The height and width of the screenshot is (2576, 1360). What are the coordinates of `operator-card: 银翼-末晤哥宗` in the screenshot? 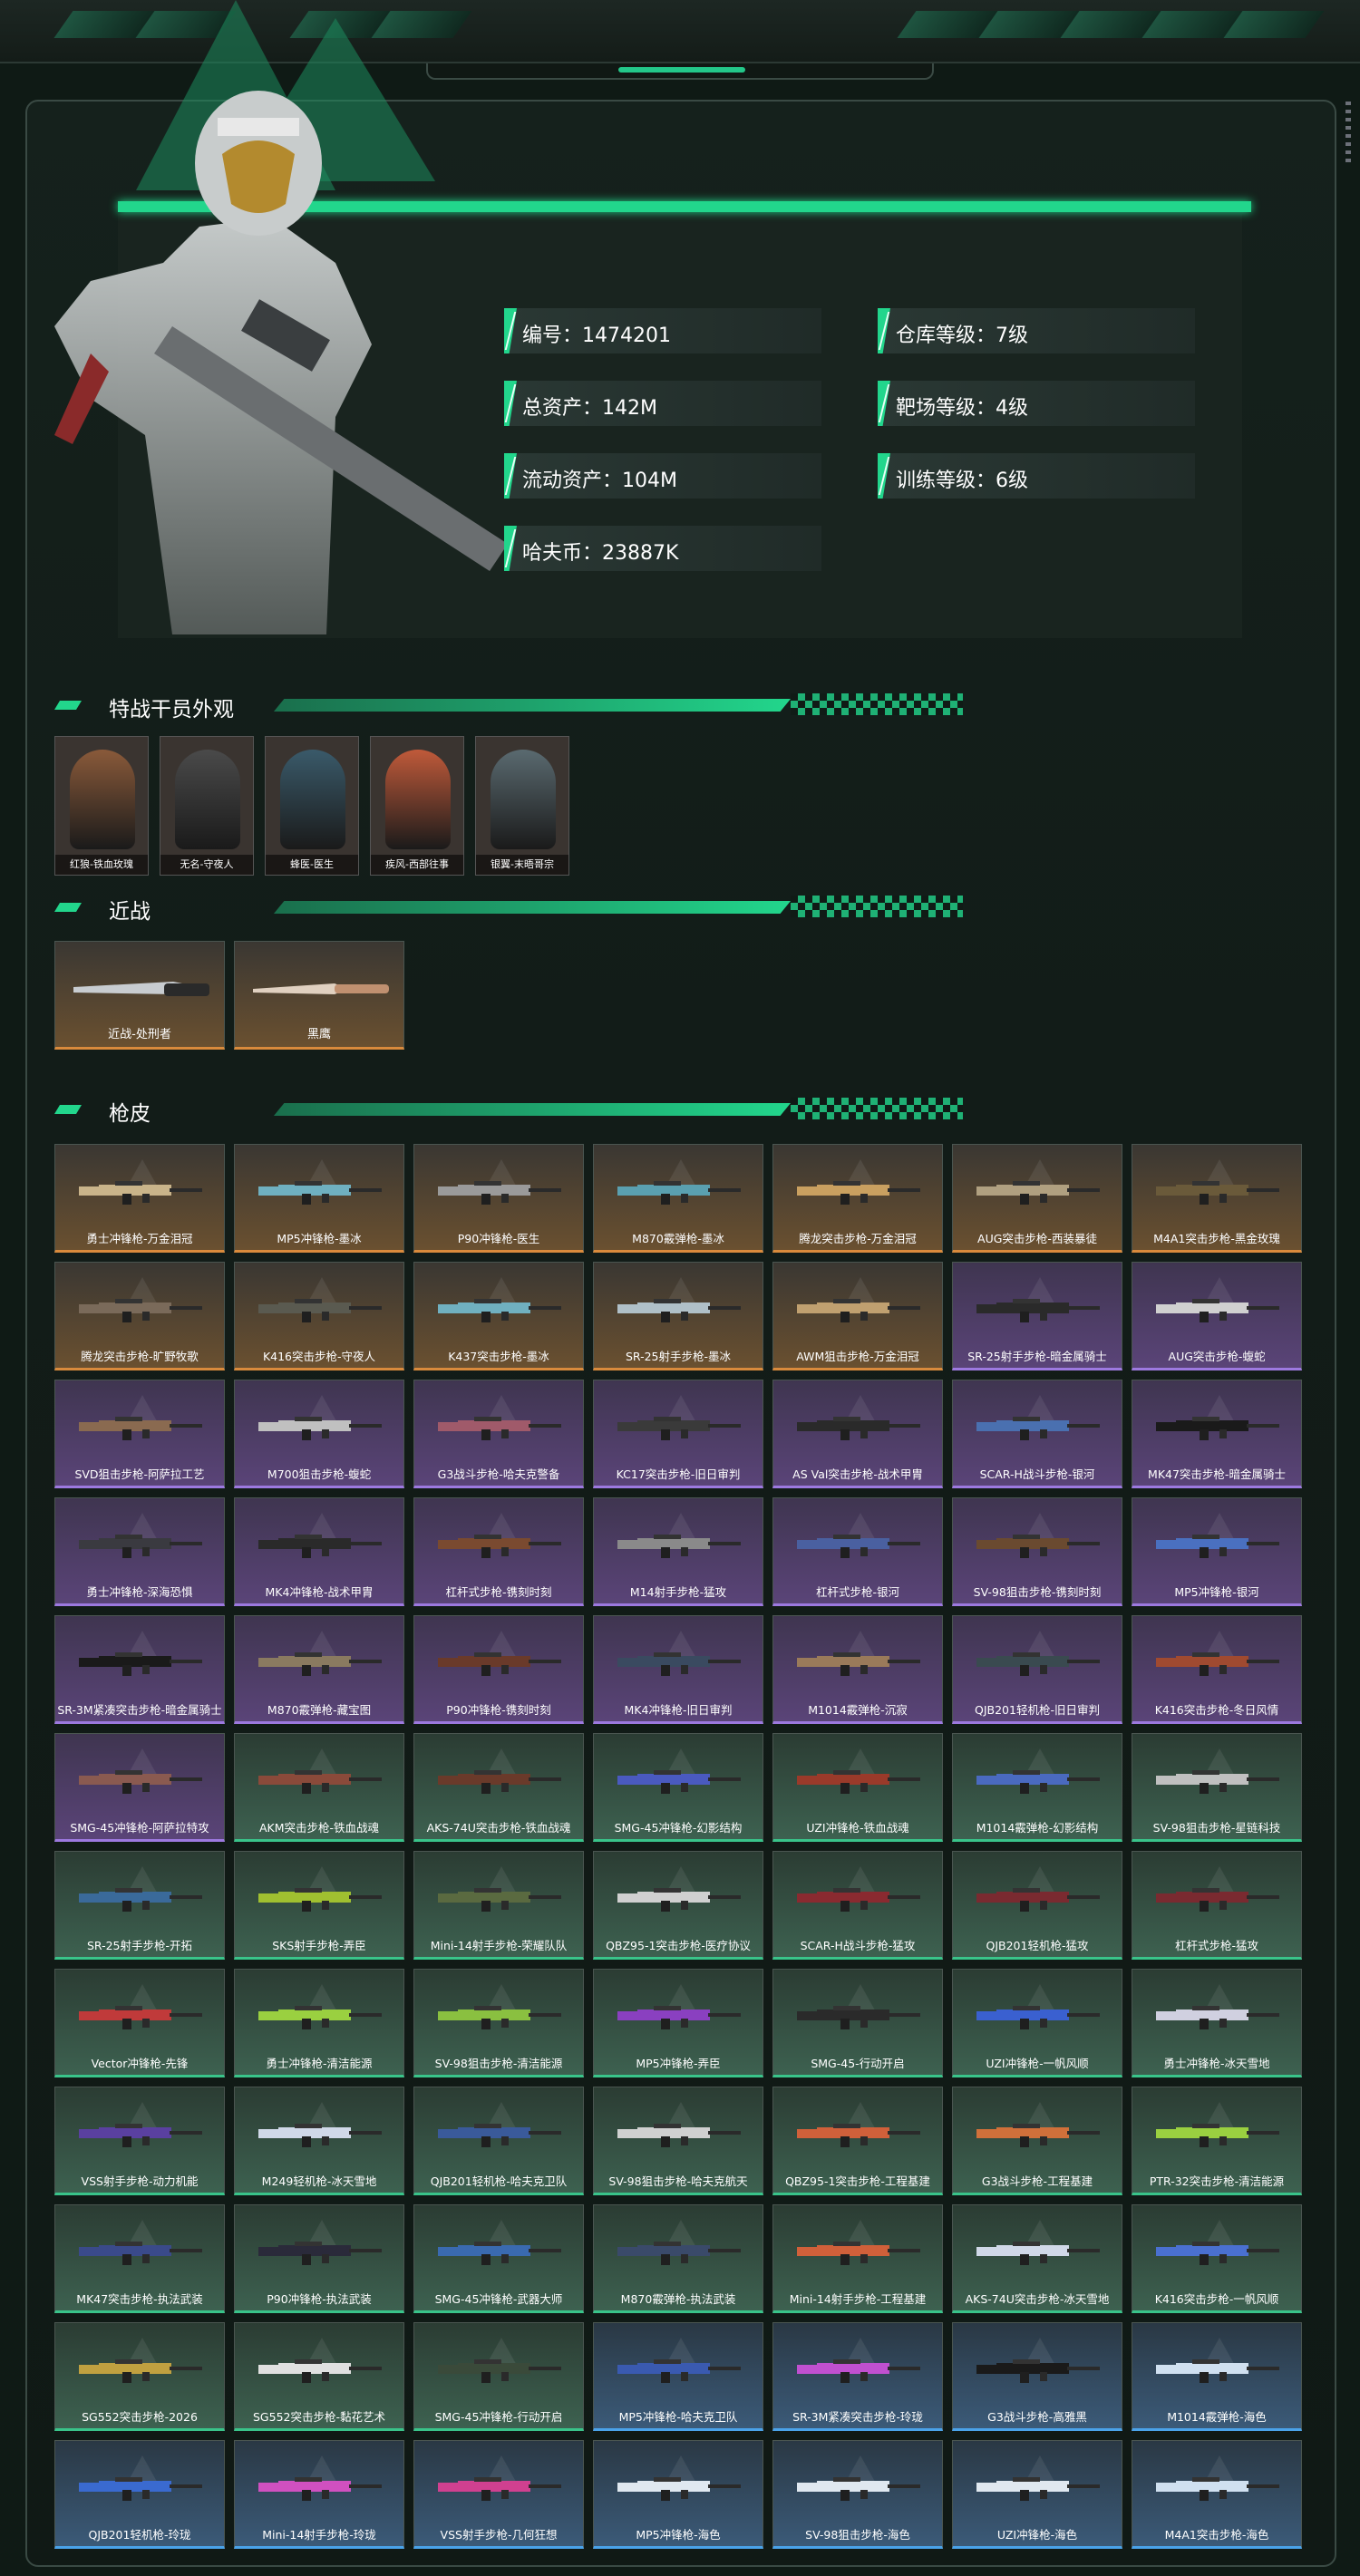 It's located at (522, 806).